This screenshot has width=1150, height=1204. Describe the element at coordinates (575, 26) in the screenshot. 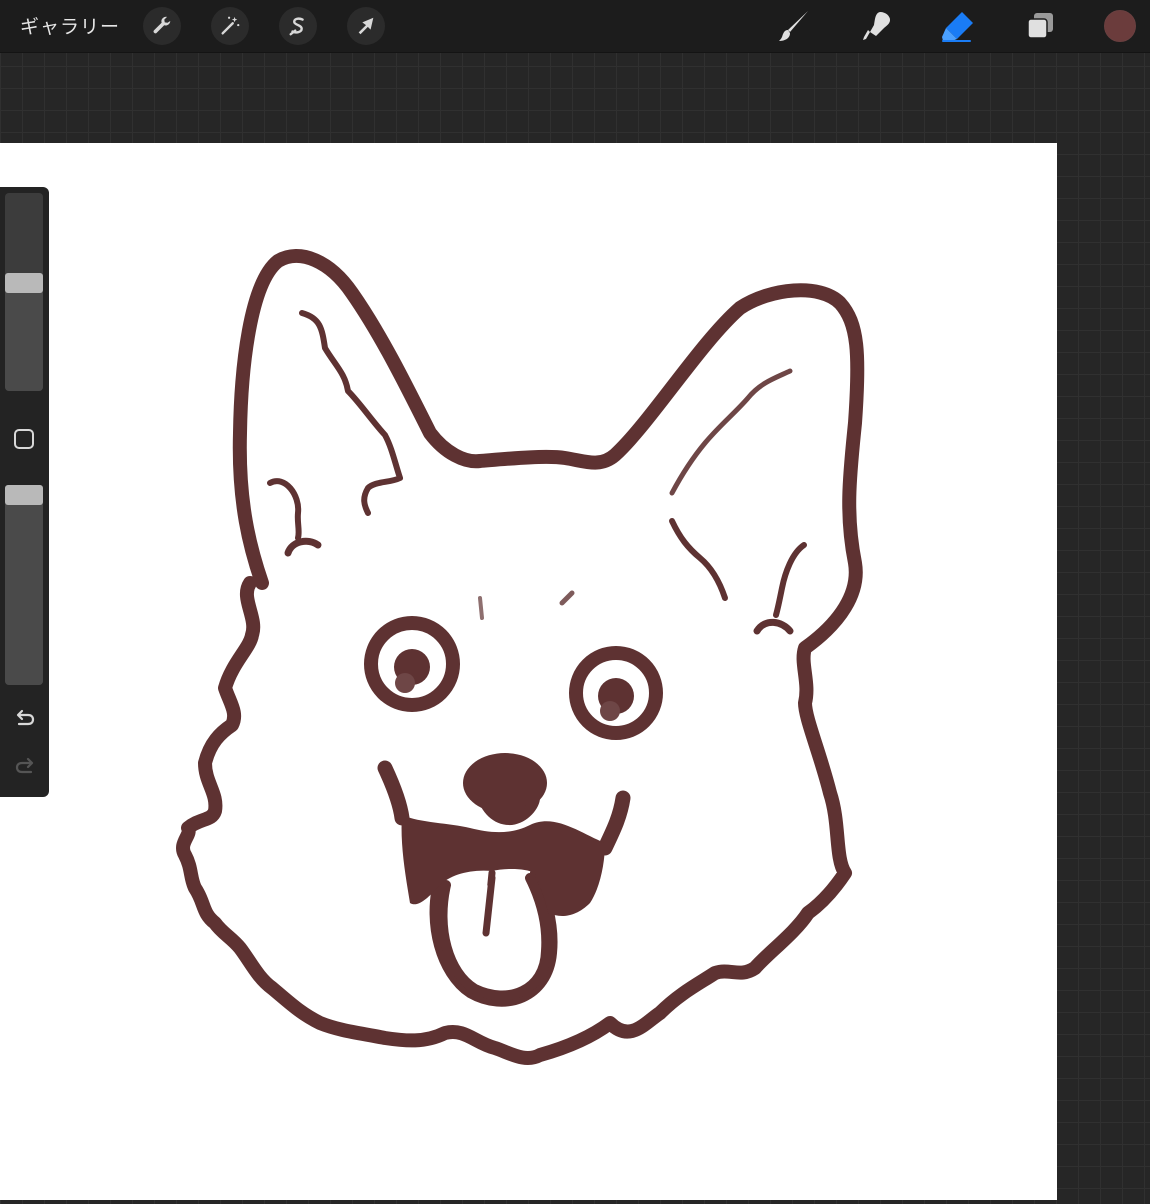

I see `top-toolbar: ギャラリー` at that location.